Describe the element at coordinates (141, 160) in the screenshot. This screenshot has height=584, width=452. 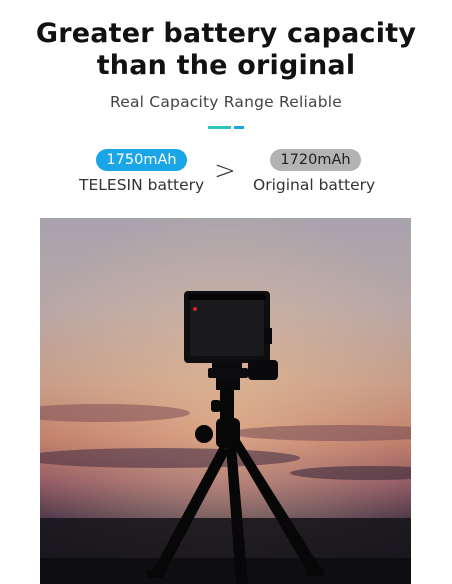
I see `telesin-capacity-badge: 1750mAh` at that location.